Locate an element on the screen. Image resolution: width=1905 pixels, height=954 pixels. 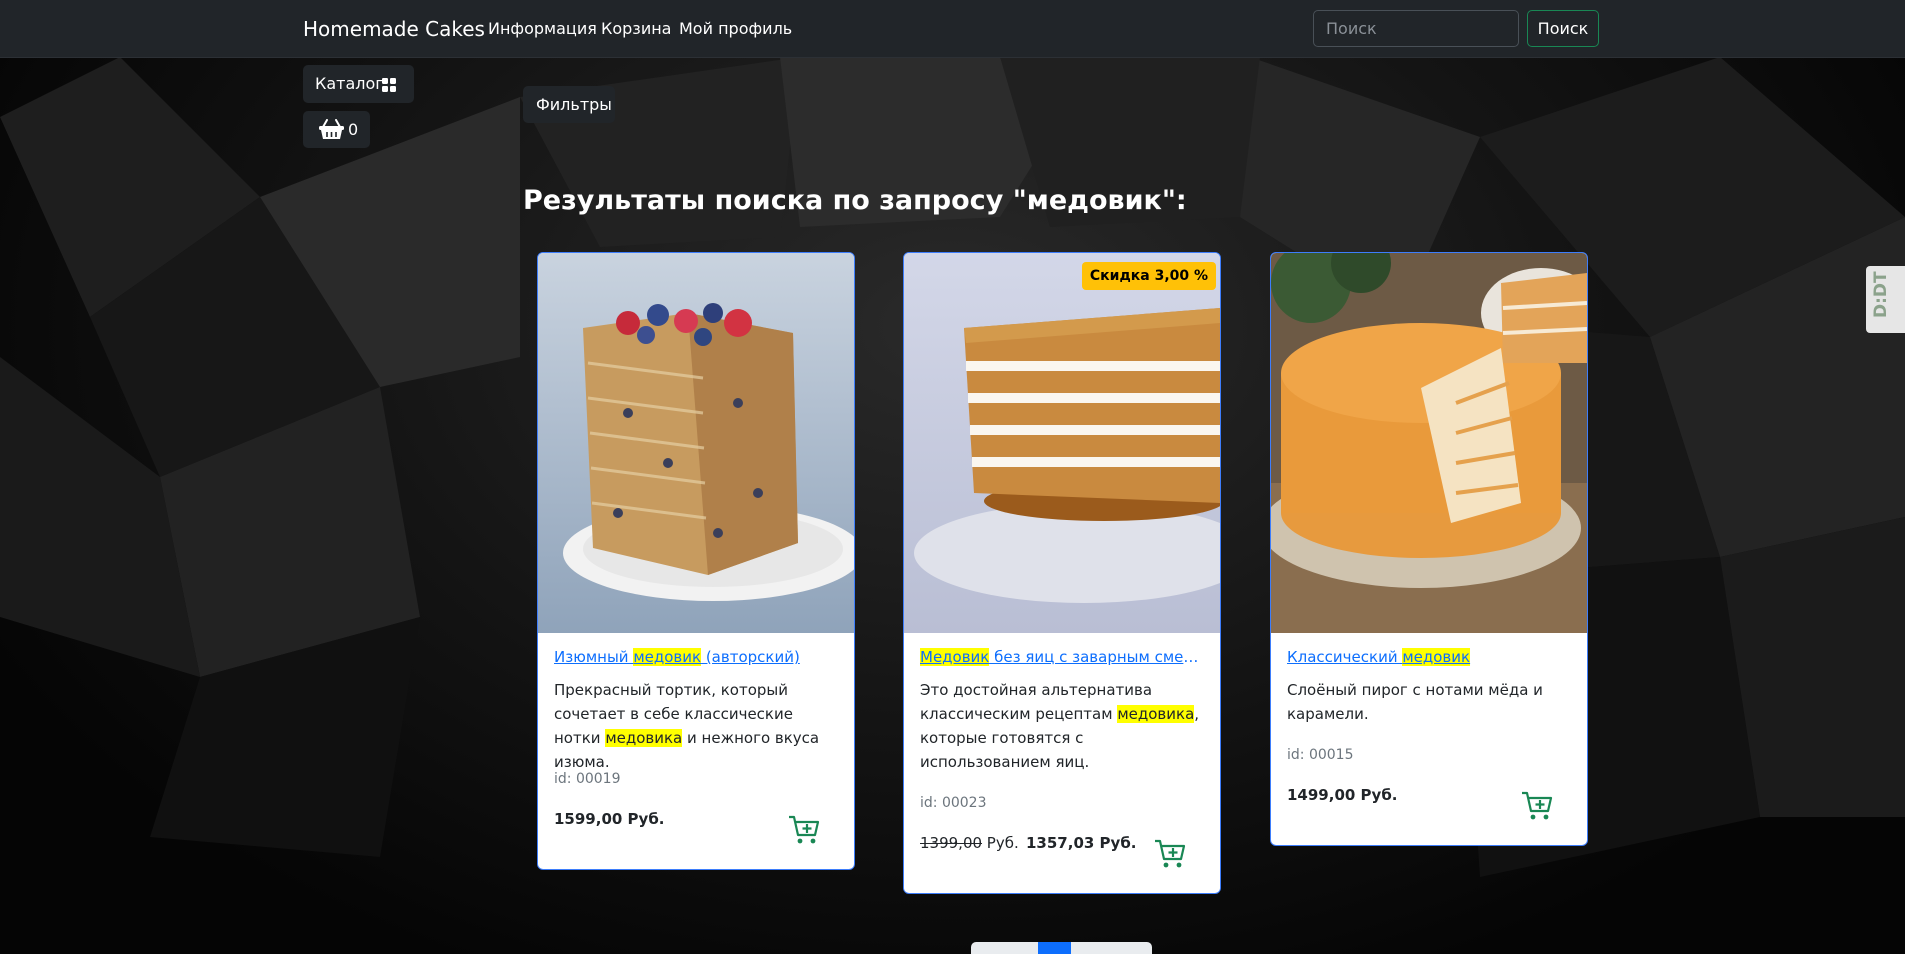
pagination-active-page is located at coordinates (1054, 948).